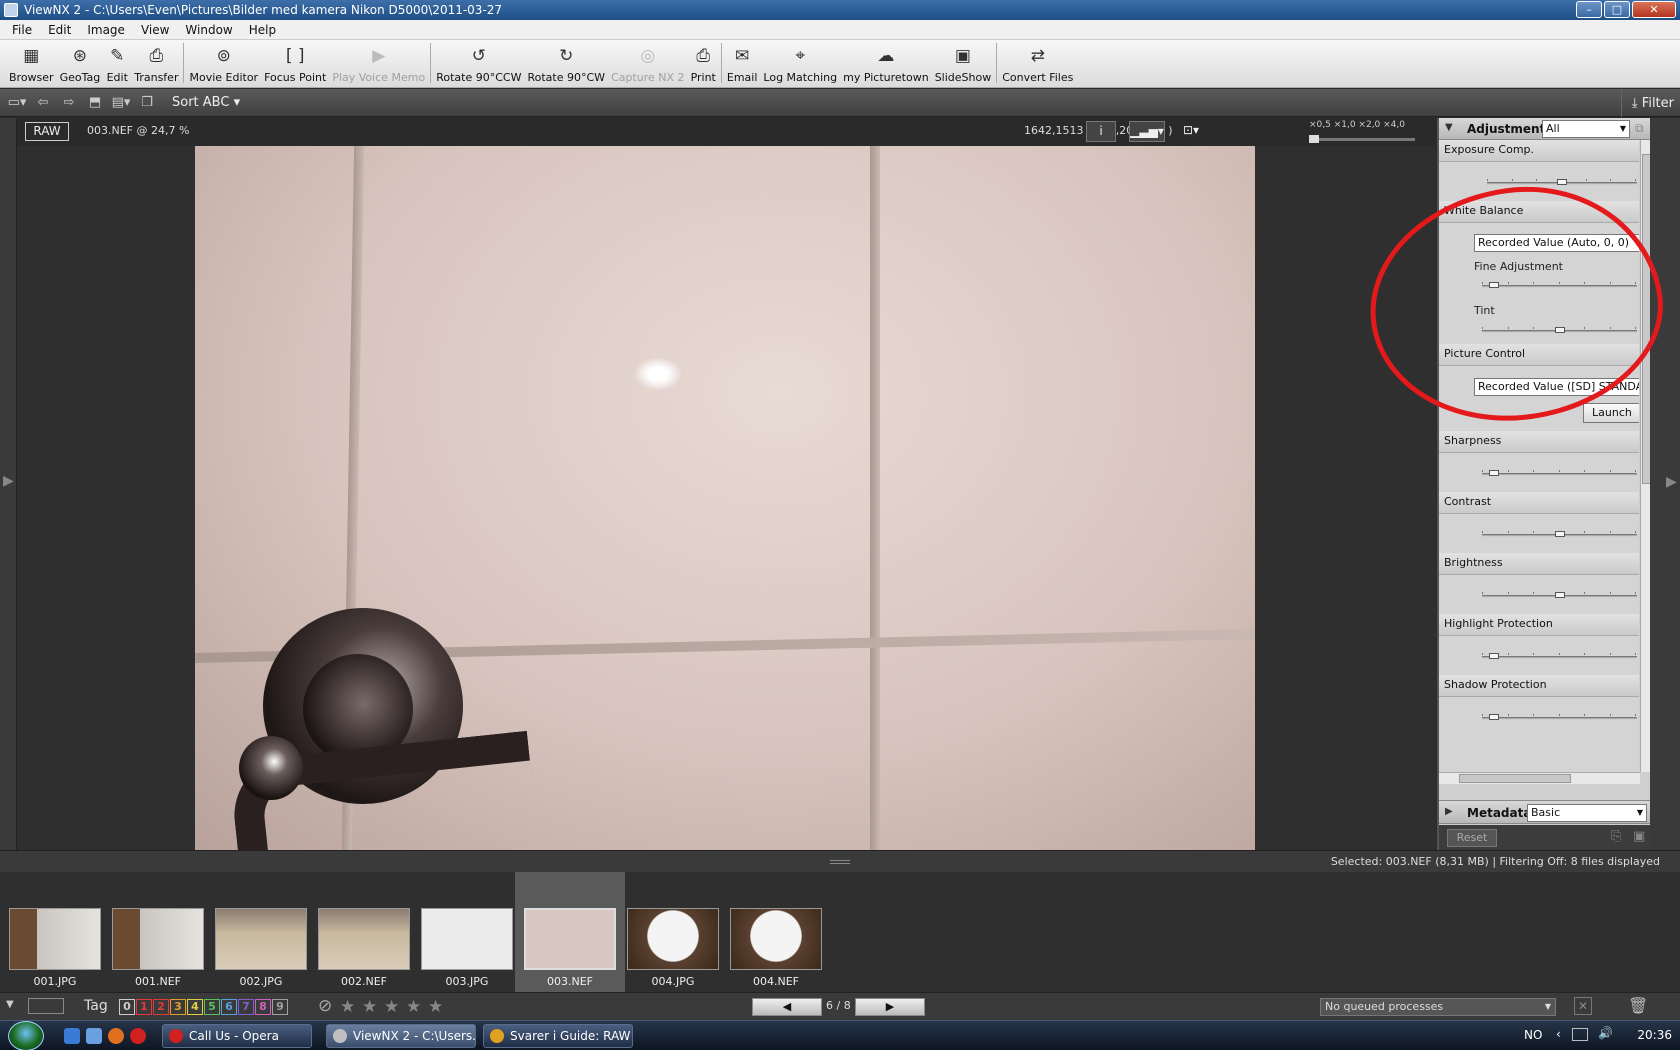 This screenshot has width=1680, height=1050. What do you see at coordinates (1611, 413) in the screenshot?
I see `launch-button: Launch` at bounding box center [1611, 413].